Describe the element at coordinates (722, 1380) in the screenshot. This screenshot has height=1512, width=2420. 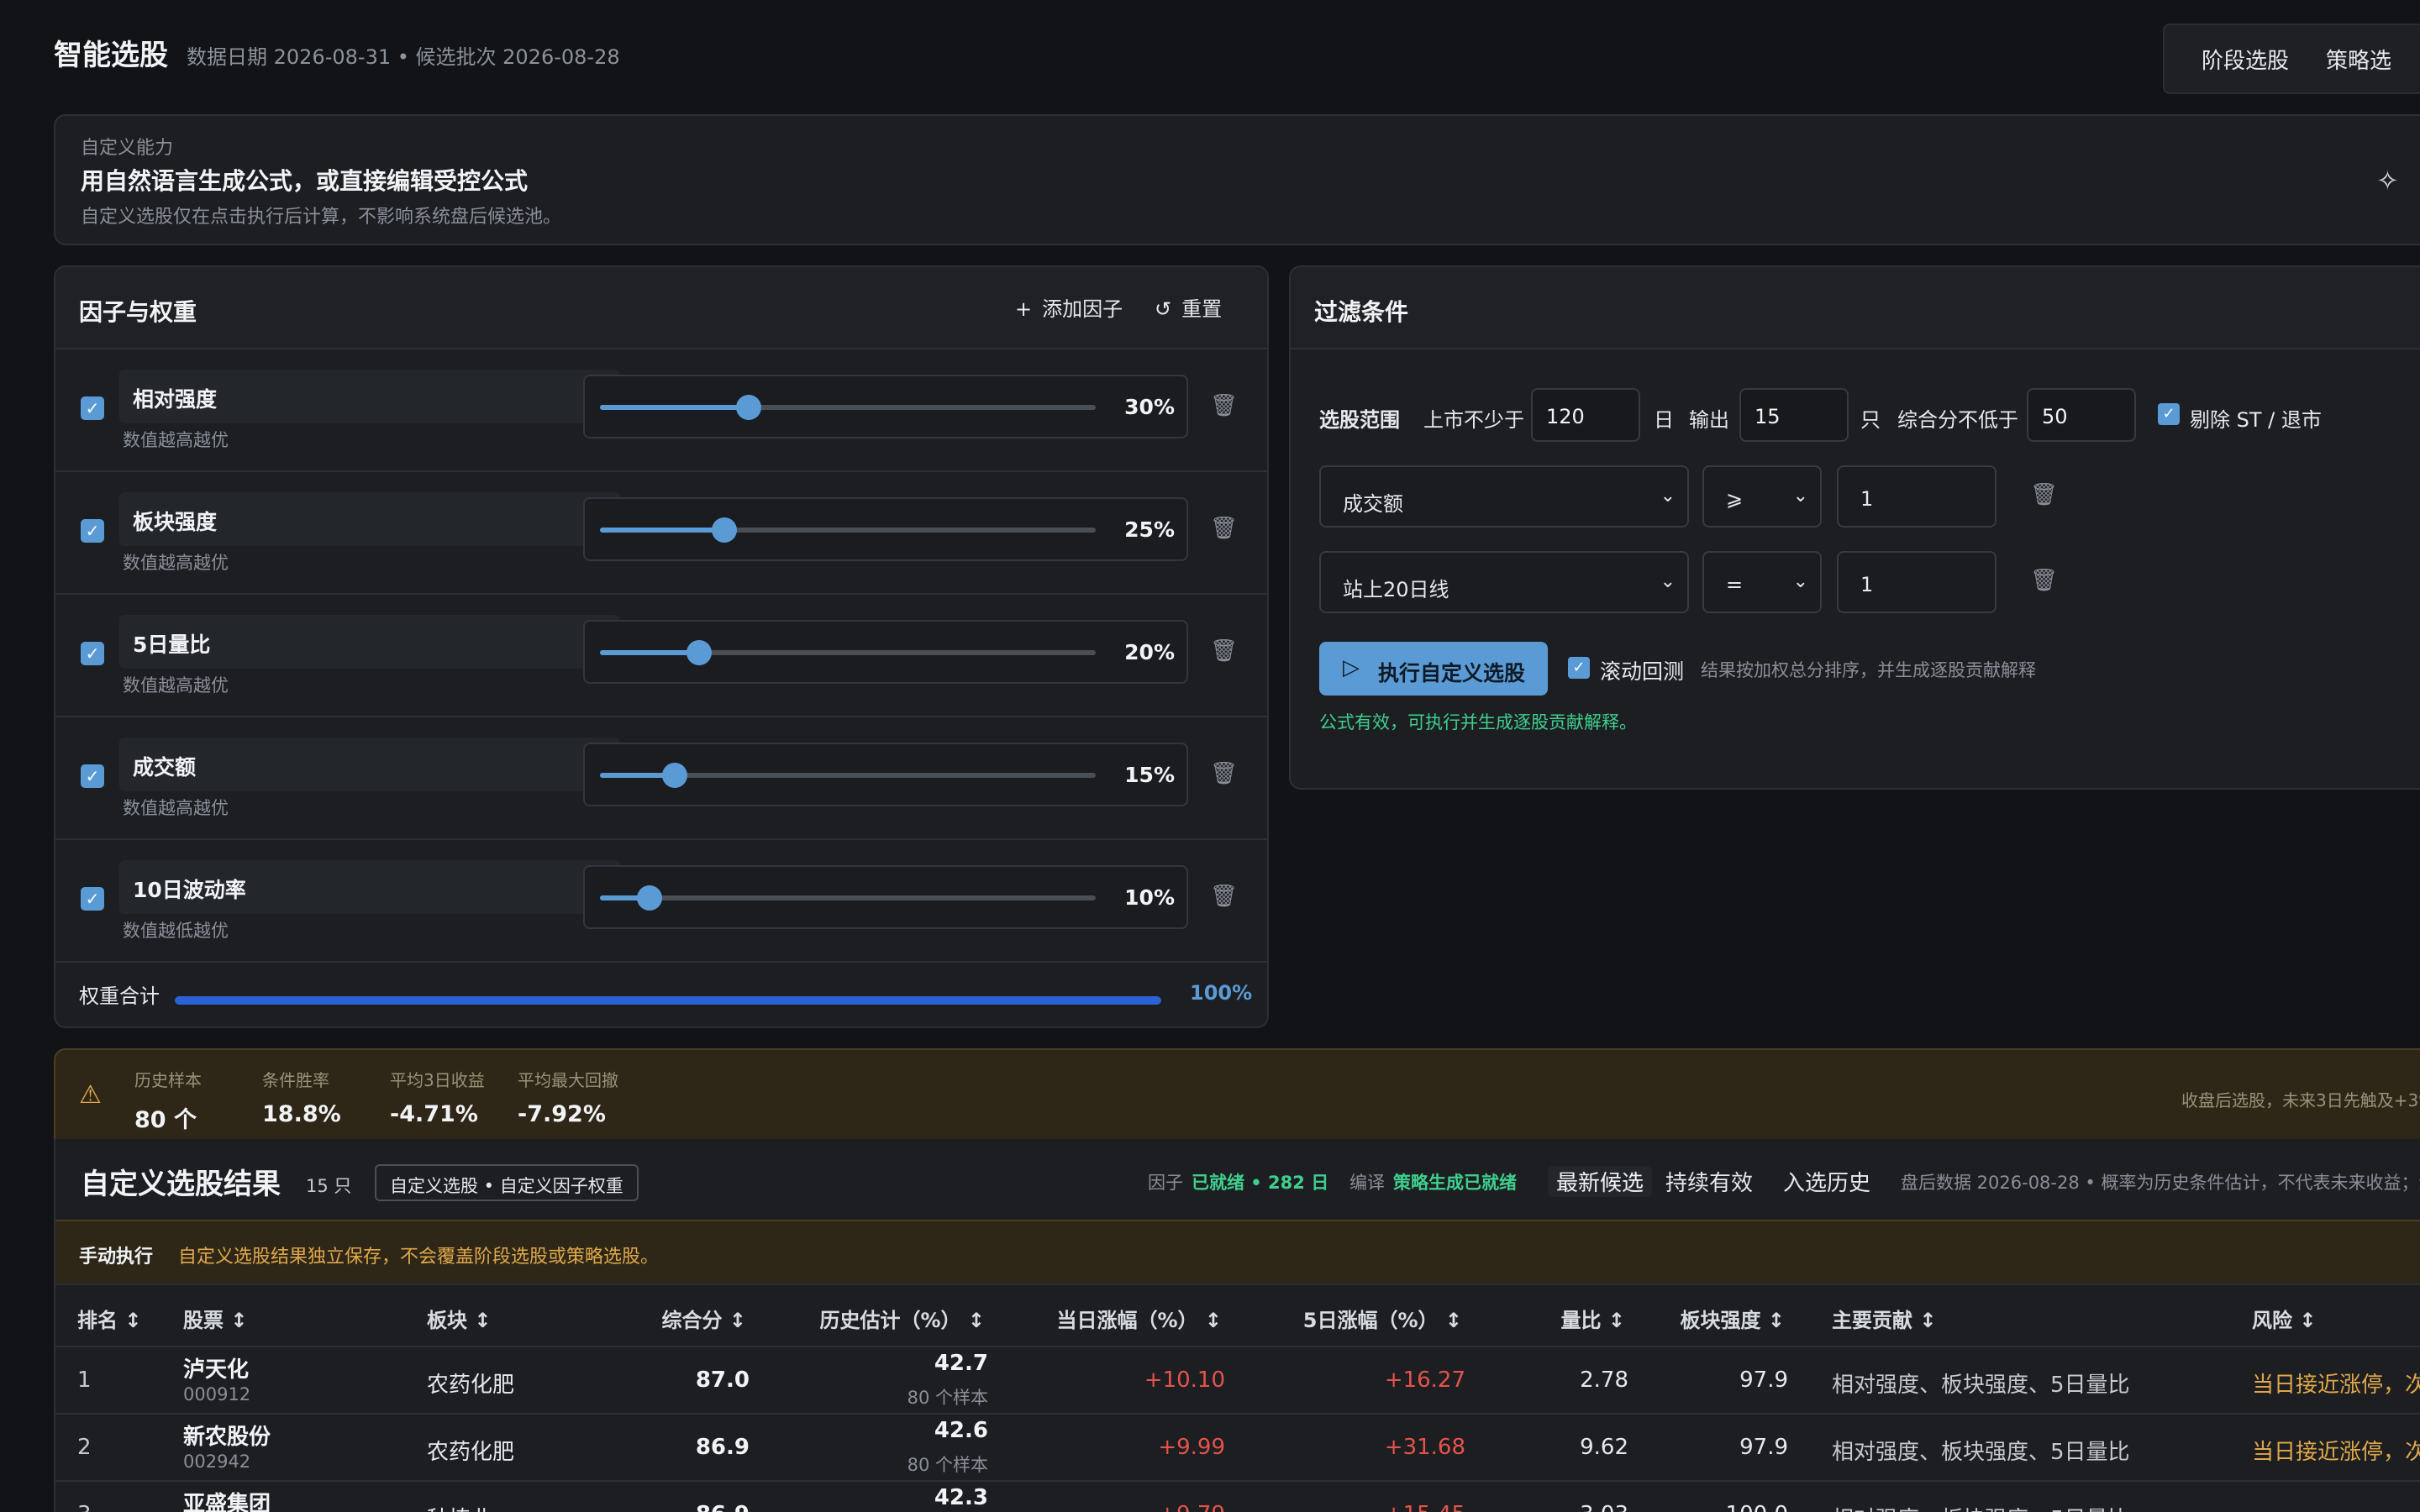
I see `score-cell: 87.0` at that location.